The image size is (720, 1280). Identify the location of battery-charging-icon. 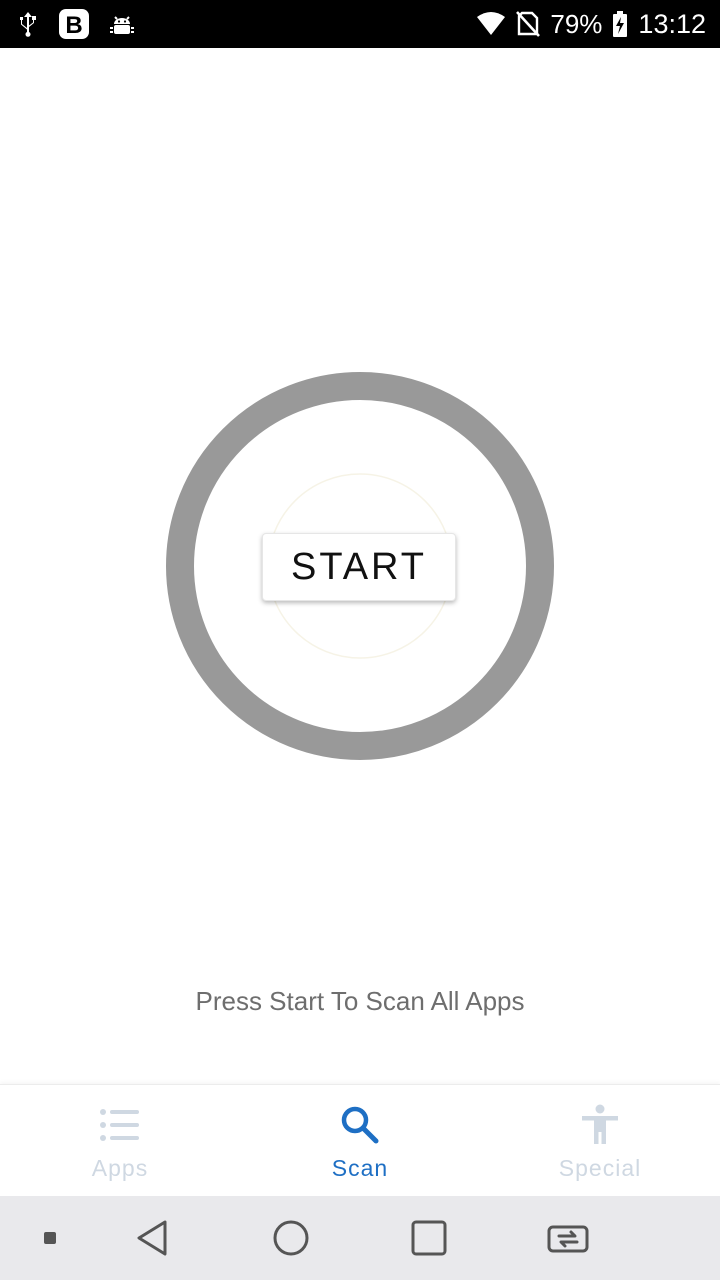
(620, 24).